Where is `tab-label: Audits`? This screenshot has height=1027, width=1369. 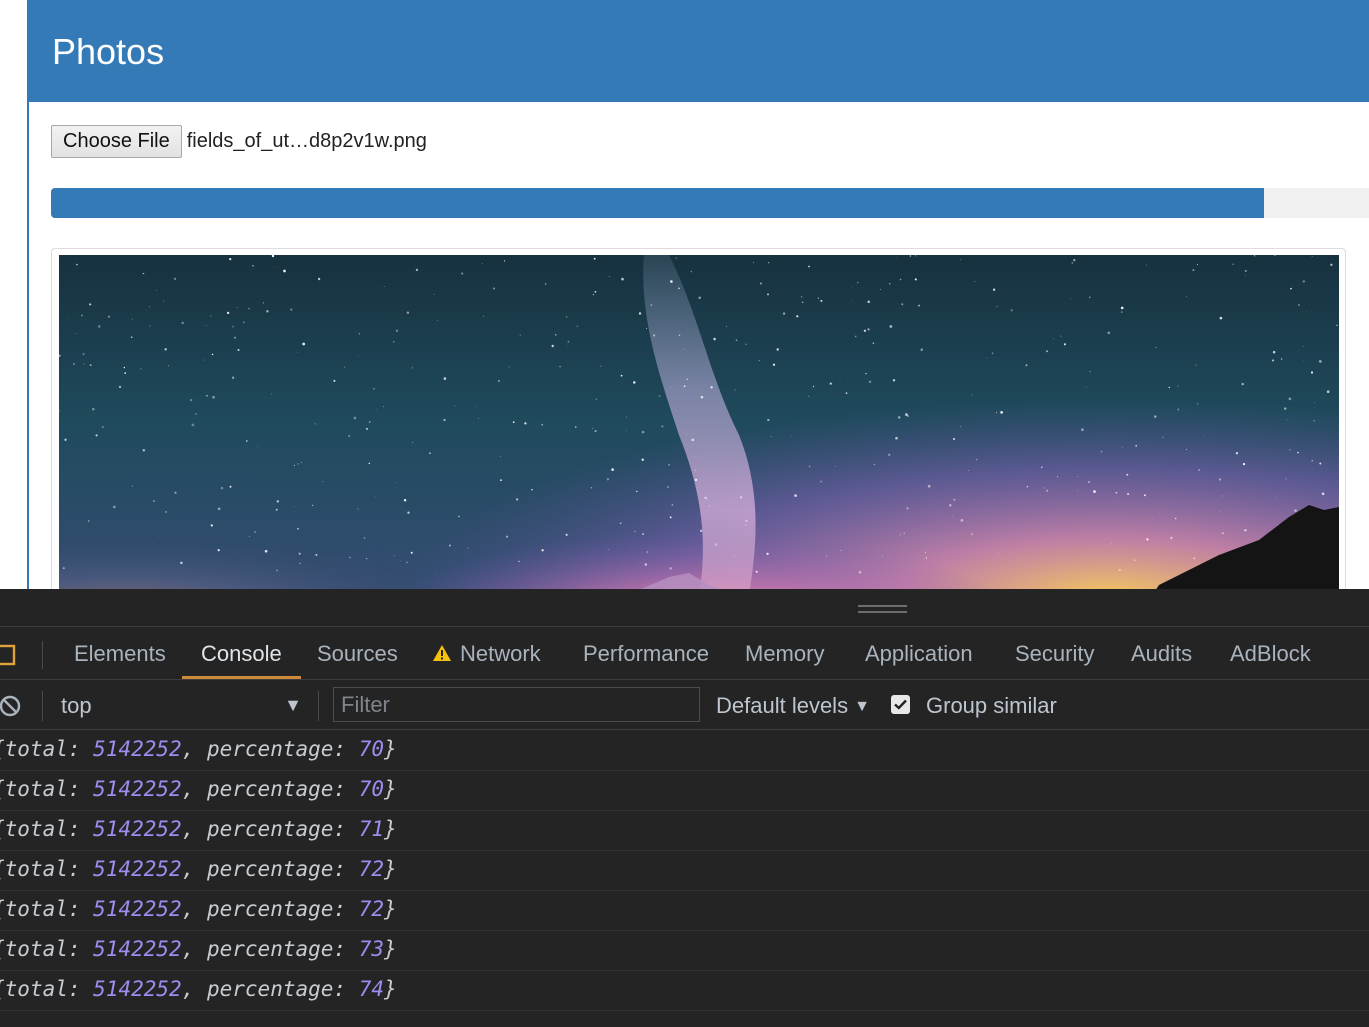 tab-label: Audits is located at coordinates (1162, 653).